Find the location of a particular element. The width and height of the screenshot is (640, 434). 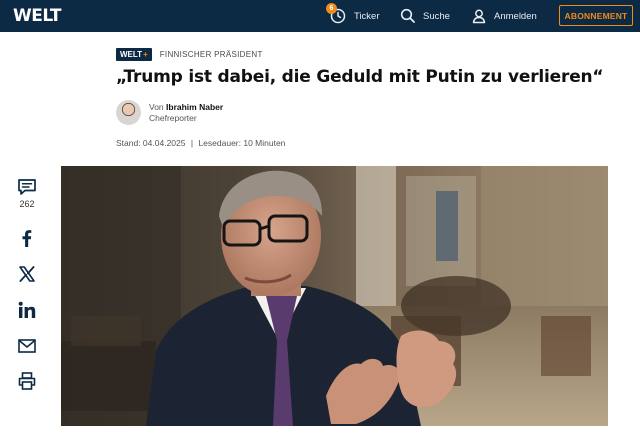

login-label: Anmelden is located at coordinates (515, 16).